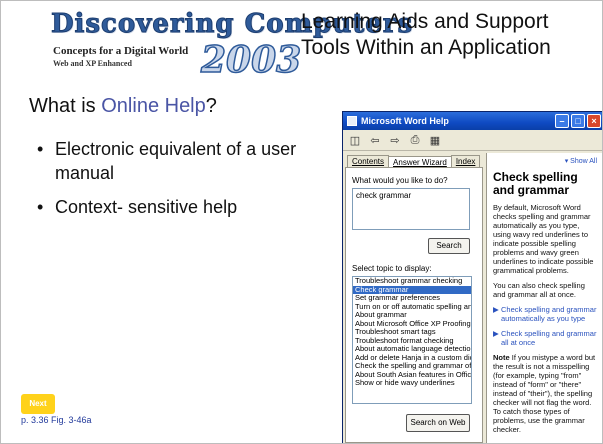 This screenshot has width=603, height=444. Describe the element at coordinates (65, 106) in the screenshot. I see `heading-prefix: What is` at that location.